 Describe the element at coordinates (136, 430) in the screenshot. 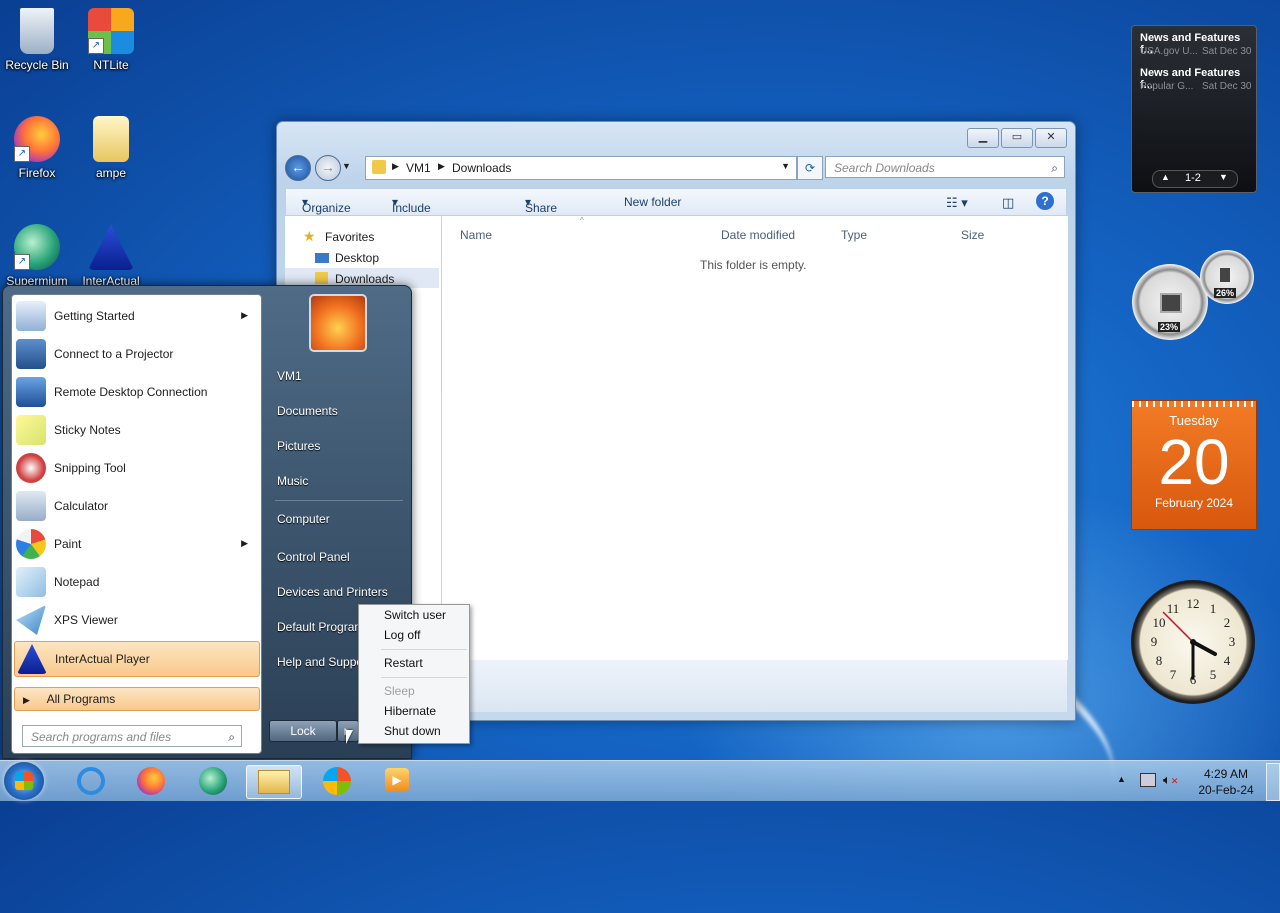

I see `program-sticky-notes: Sticky Notes` at that location.